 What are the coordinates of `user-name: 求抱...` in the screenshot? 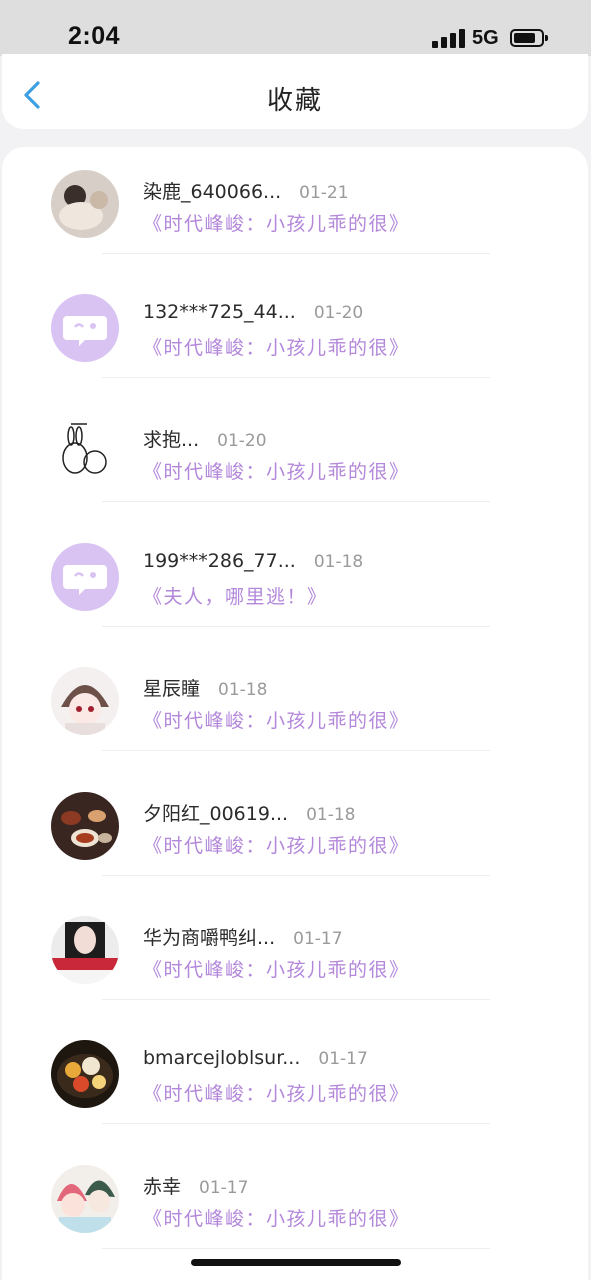 It's located at (171, 440).